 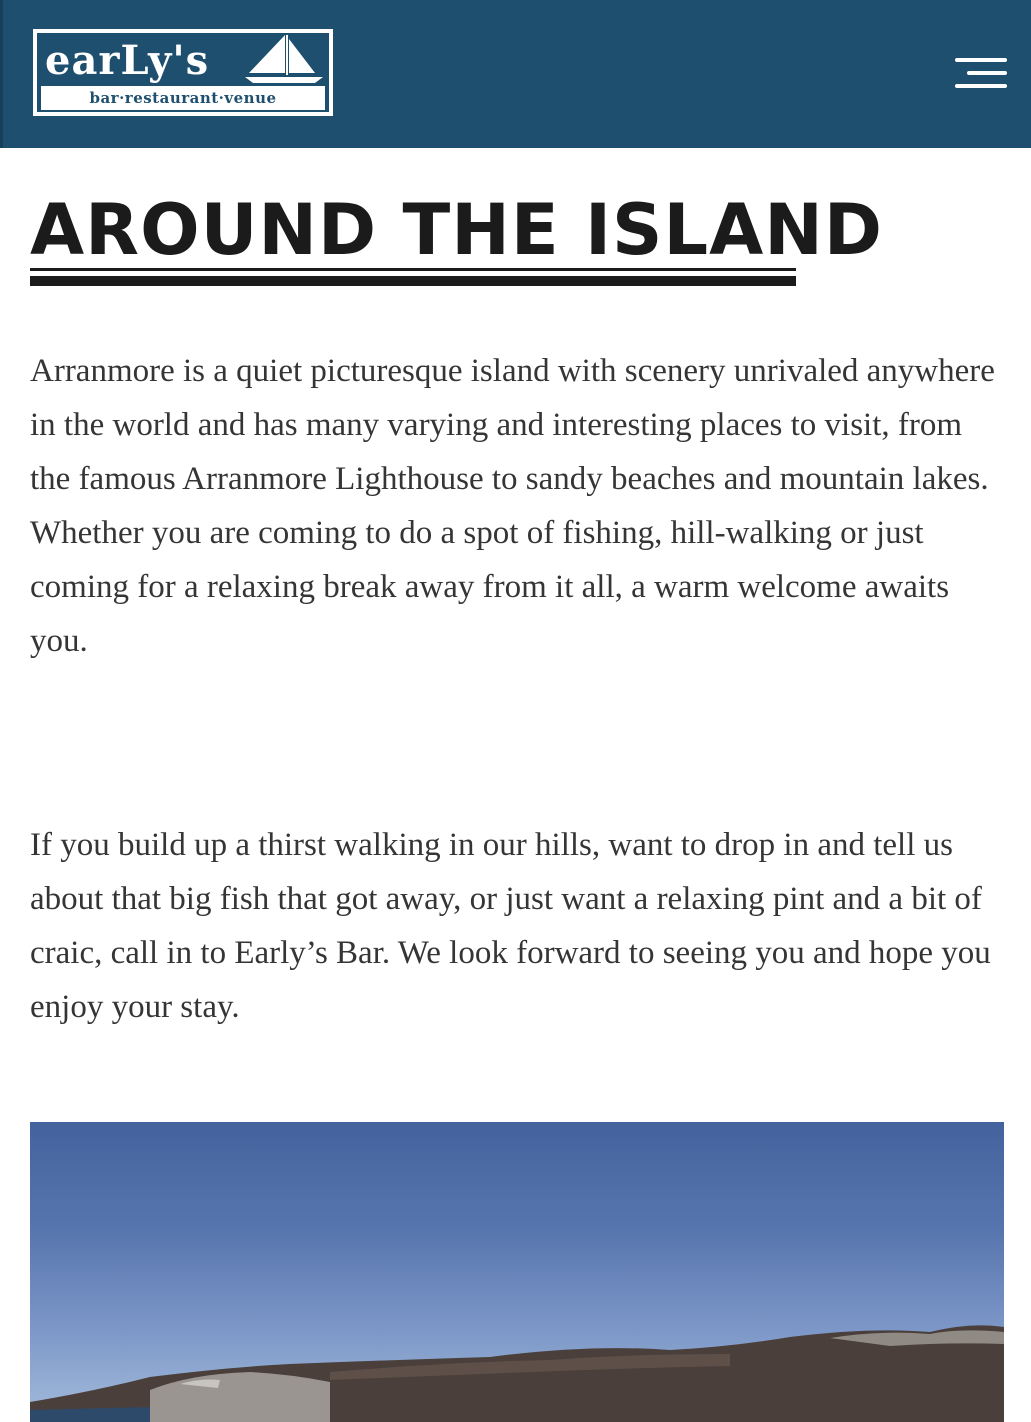 I want to click on title-underline, so click(x=413, y=269).